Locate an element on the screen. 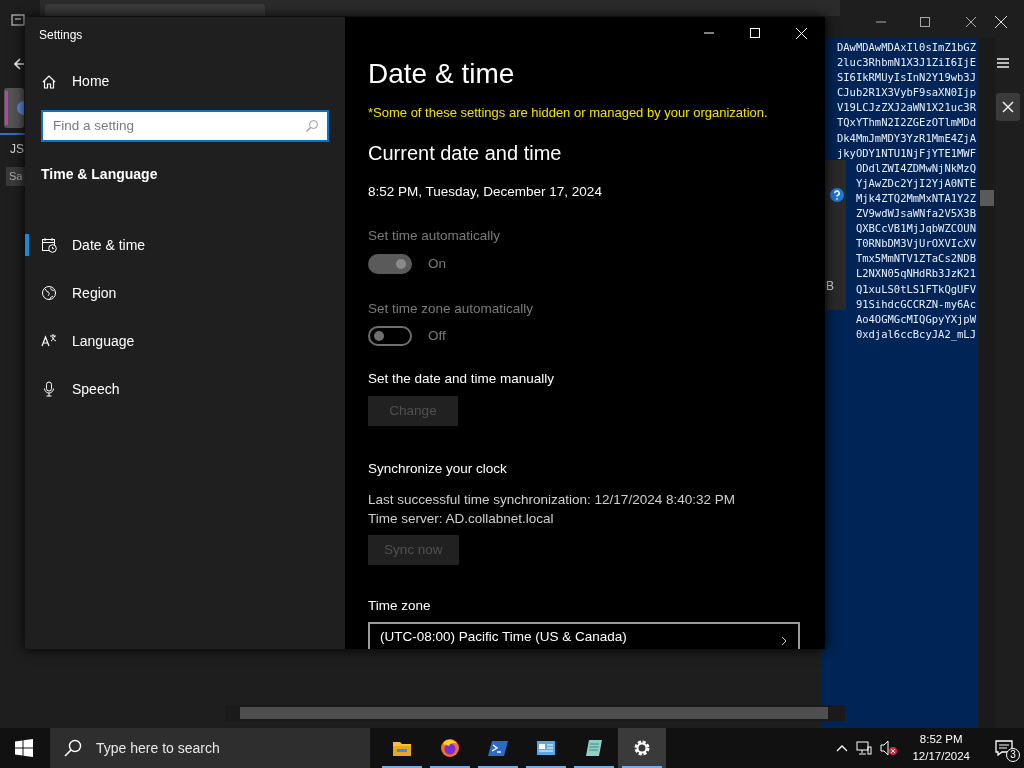 The height and width of the screenshot is (768, 1024). code-line: V19LCJzZXJ2aWN1X21uc3R is located at coordinates (906, 108).